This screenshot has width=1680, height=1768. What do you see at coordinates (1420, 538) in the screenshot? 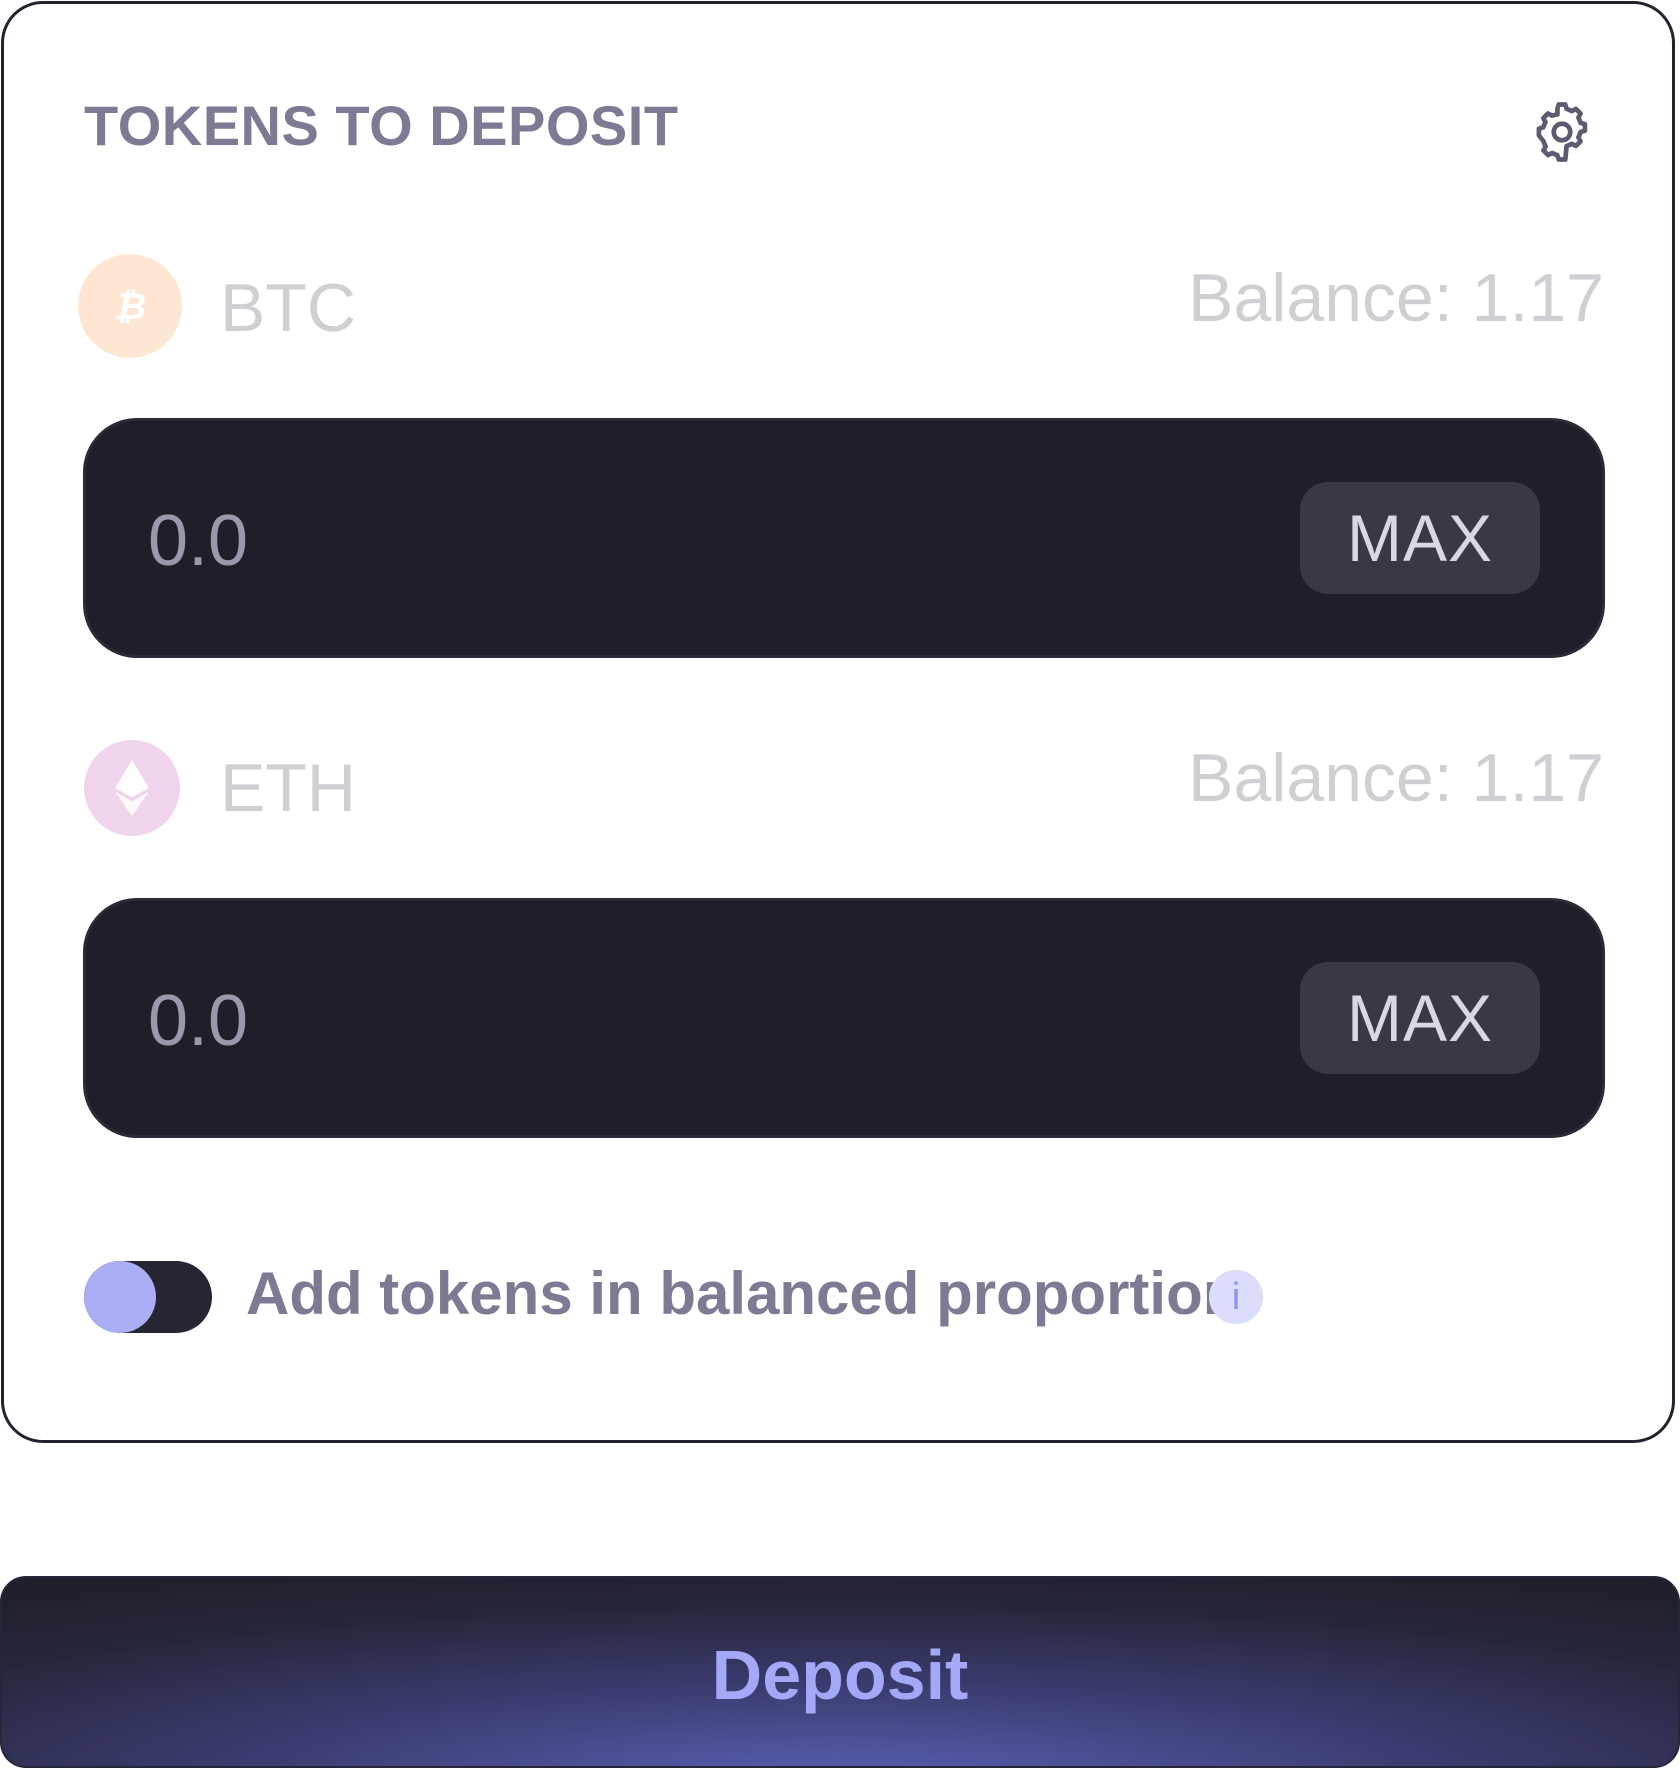
I see `max-button-btc: MAX` at bounding box center [1420, 538].